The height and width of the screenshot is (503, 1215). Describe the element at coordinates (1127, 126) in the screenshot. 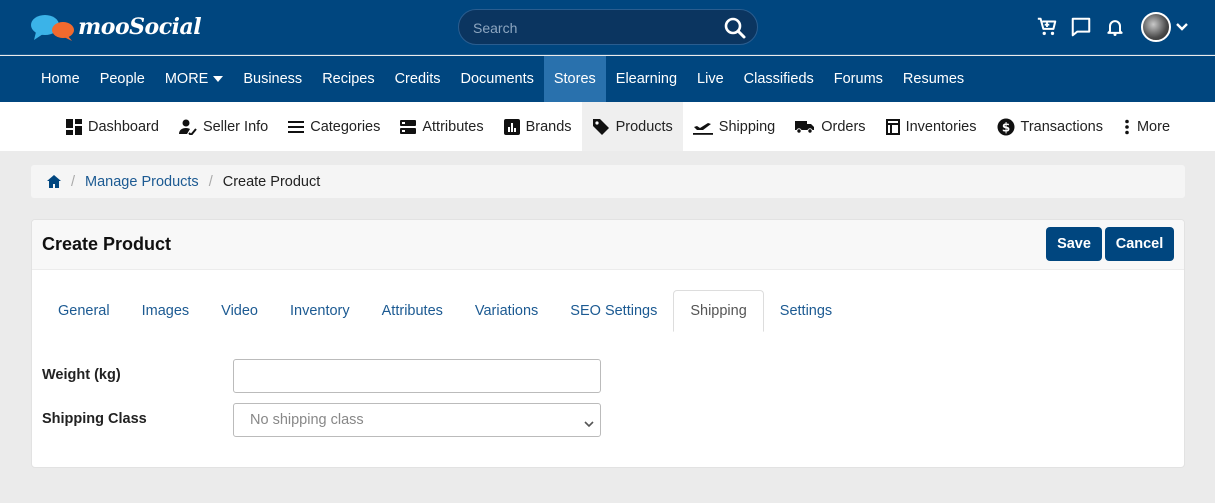

I see `dots-vertical-icon` at that location.